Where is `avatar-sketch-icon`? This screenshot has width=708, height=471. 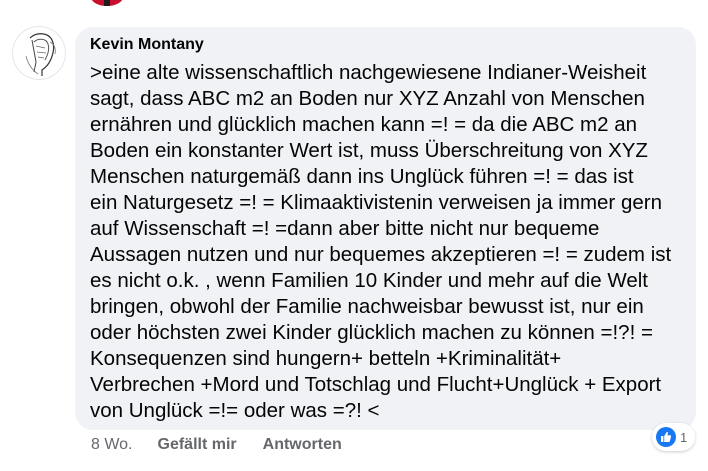 avatar-sketch-icon is located at coordinates (40, 54).